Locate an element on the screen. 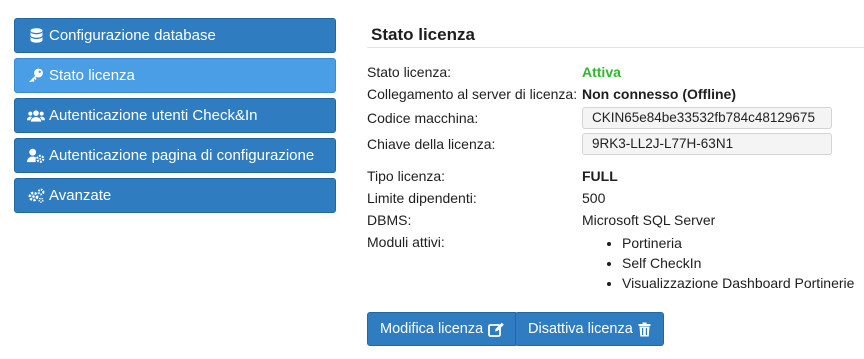 The width and height of the screenshot is (864, 359). sidebar-item-license-status: Stato licenza is located at coordinates (175, 75).